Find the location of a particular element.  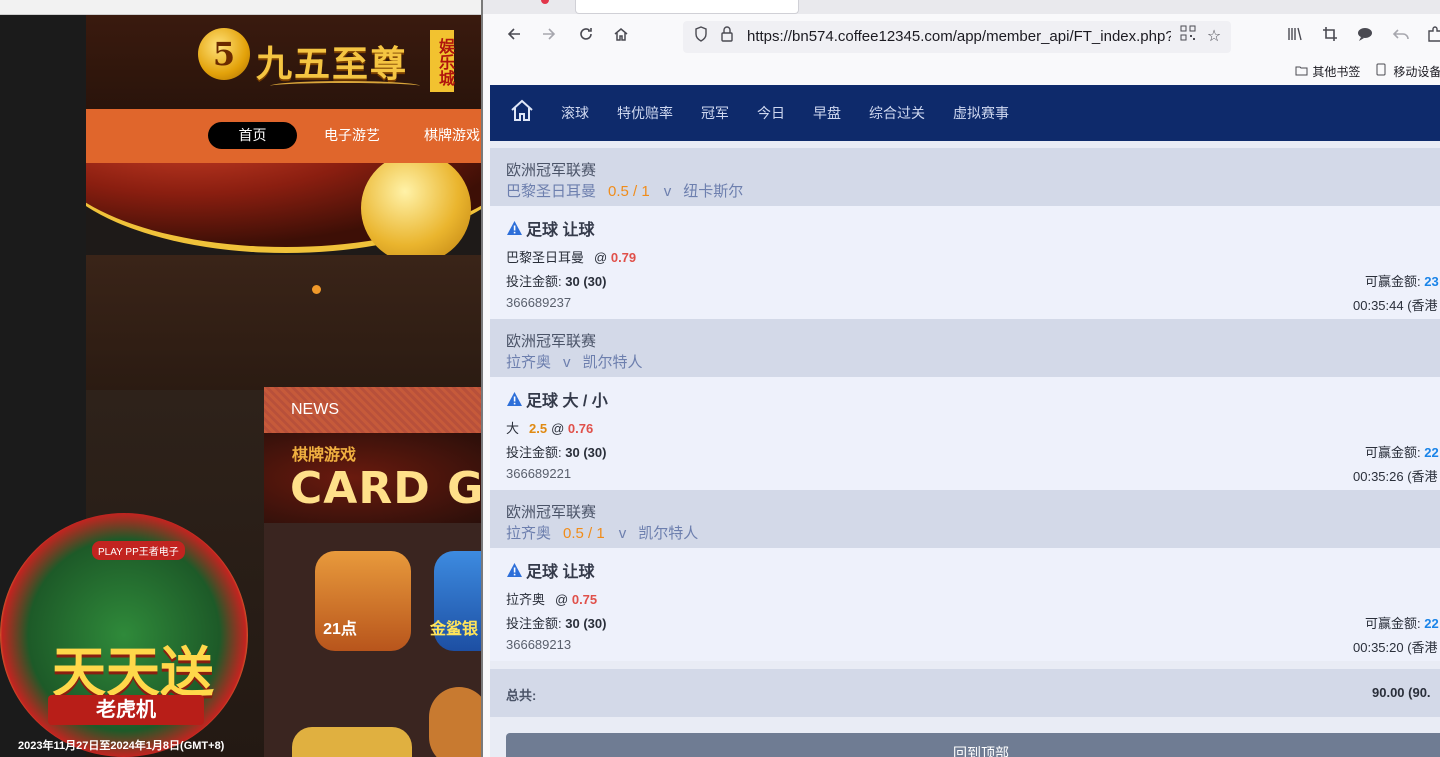

left-window-top-strip is located at coordinates (240, 7).